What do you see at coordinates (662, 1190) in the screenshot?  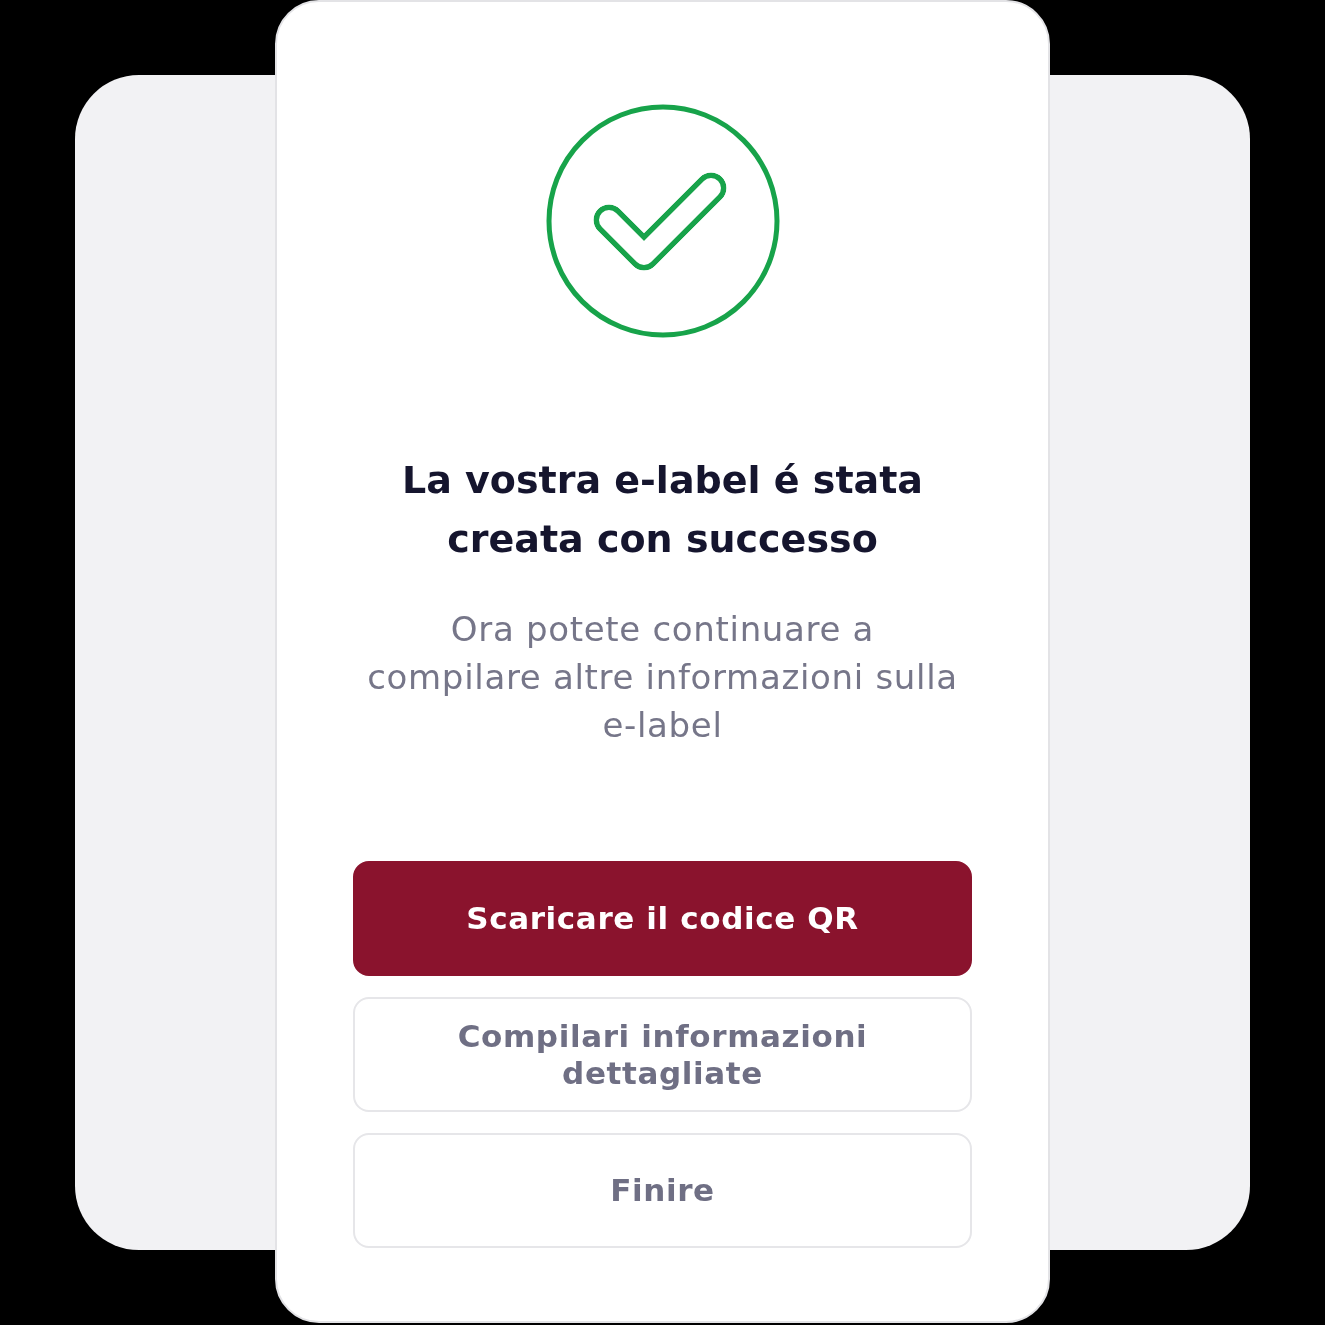 I see `secondary-button: Finire` at bounding box center [662, 1190].